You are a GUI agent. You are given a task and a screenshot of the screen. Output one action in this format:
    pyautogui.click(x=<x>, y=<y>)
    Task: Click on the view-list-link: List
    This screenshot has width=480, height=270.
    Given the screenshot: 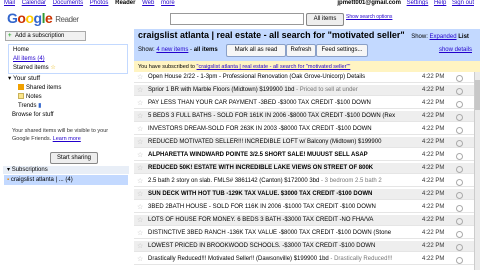 What is the action you would take?
    pyautogui.click(x=463, y=37)
    